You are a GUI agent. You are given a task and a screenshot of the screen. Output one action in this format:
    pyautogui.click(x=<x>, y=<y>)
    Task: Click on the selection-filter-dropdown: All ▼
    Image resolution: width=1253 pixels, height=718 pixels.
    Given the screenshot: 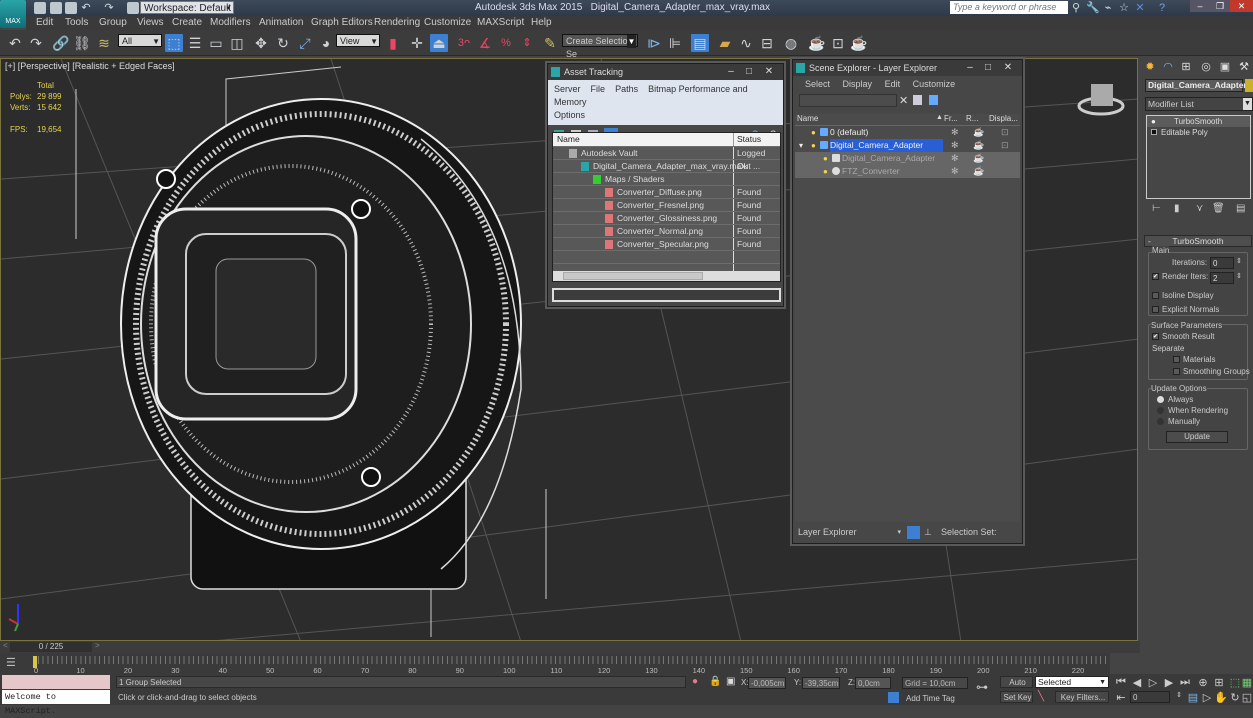 What is the action you would take?
    pyautogui.click(x=140, y=40)
    